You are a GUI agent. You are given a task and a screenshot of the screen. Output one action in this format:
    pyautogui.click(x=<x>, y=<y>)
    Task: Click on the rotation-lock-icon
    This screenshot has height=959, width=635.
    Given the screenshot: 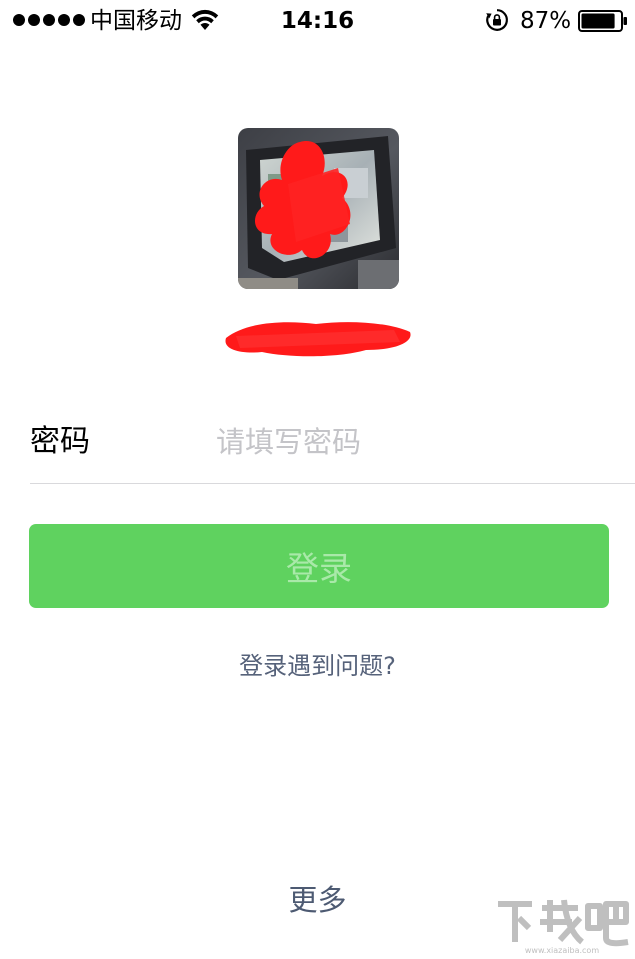 What is the action you would take?
    pyautogui.click(x=497, y=20)
    